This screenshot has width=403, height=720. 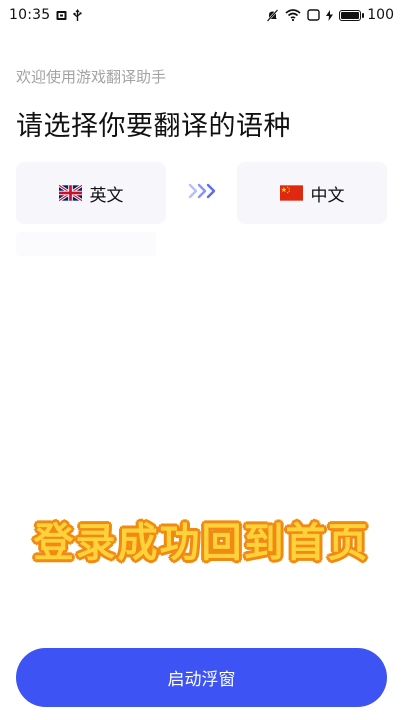 What do you see at coordinates (77, 15) in the screenshot?
I see `usb-icon` at bounding box center [77, 15].